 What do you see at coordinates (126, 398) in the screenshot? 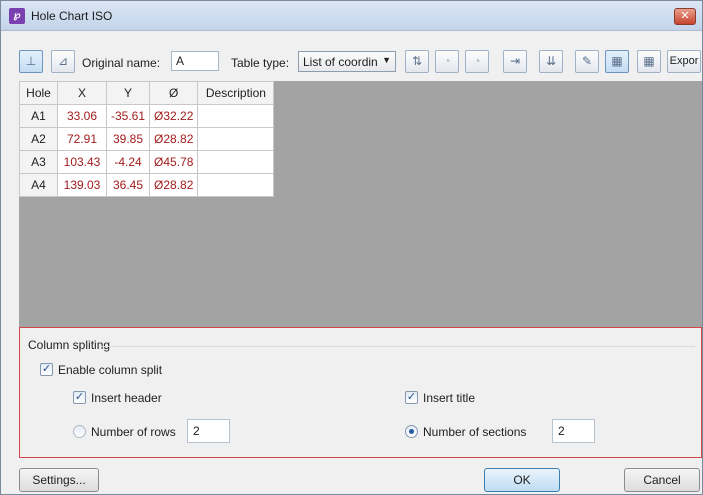
I see `insert-header-label: Insert header` at bounding box center [126, 398].